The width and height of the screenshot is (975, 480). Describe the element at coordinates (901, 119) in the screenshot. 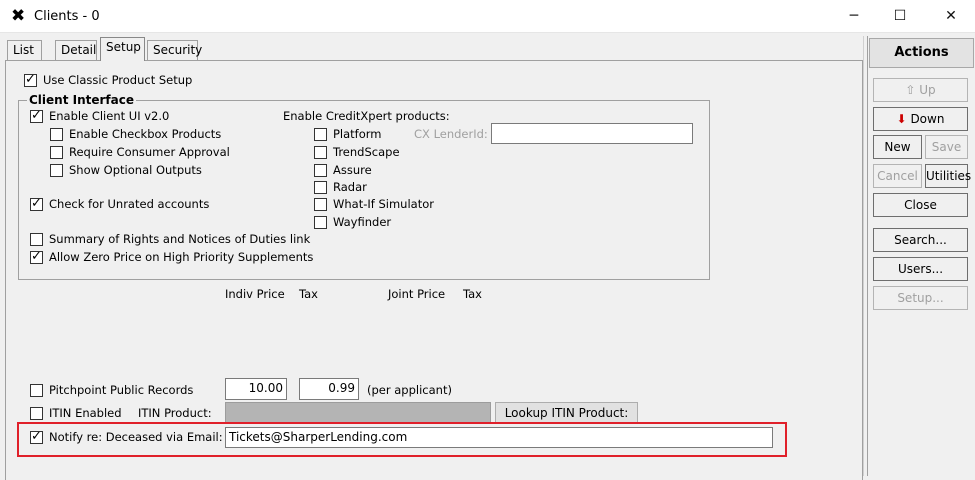

I see `down-arrow-icon: ⬇` at that location.